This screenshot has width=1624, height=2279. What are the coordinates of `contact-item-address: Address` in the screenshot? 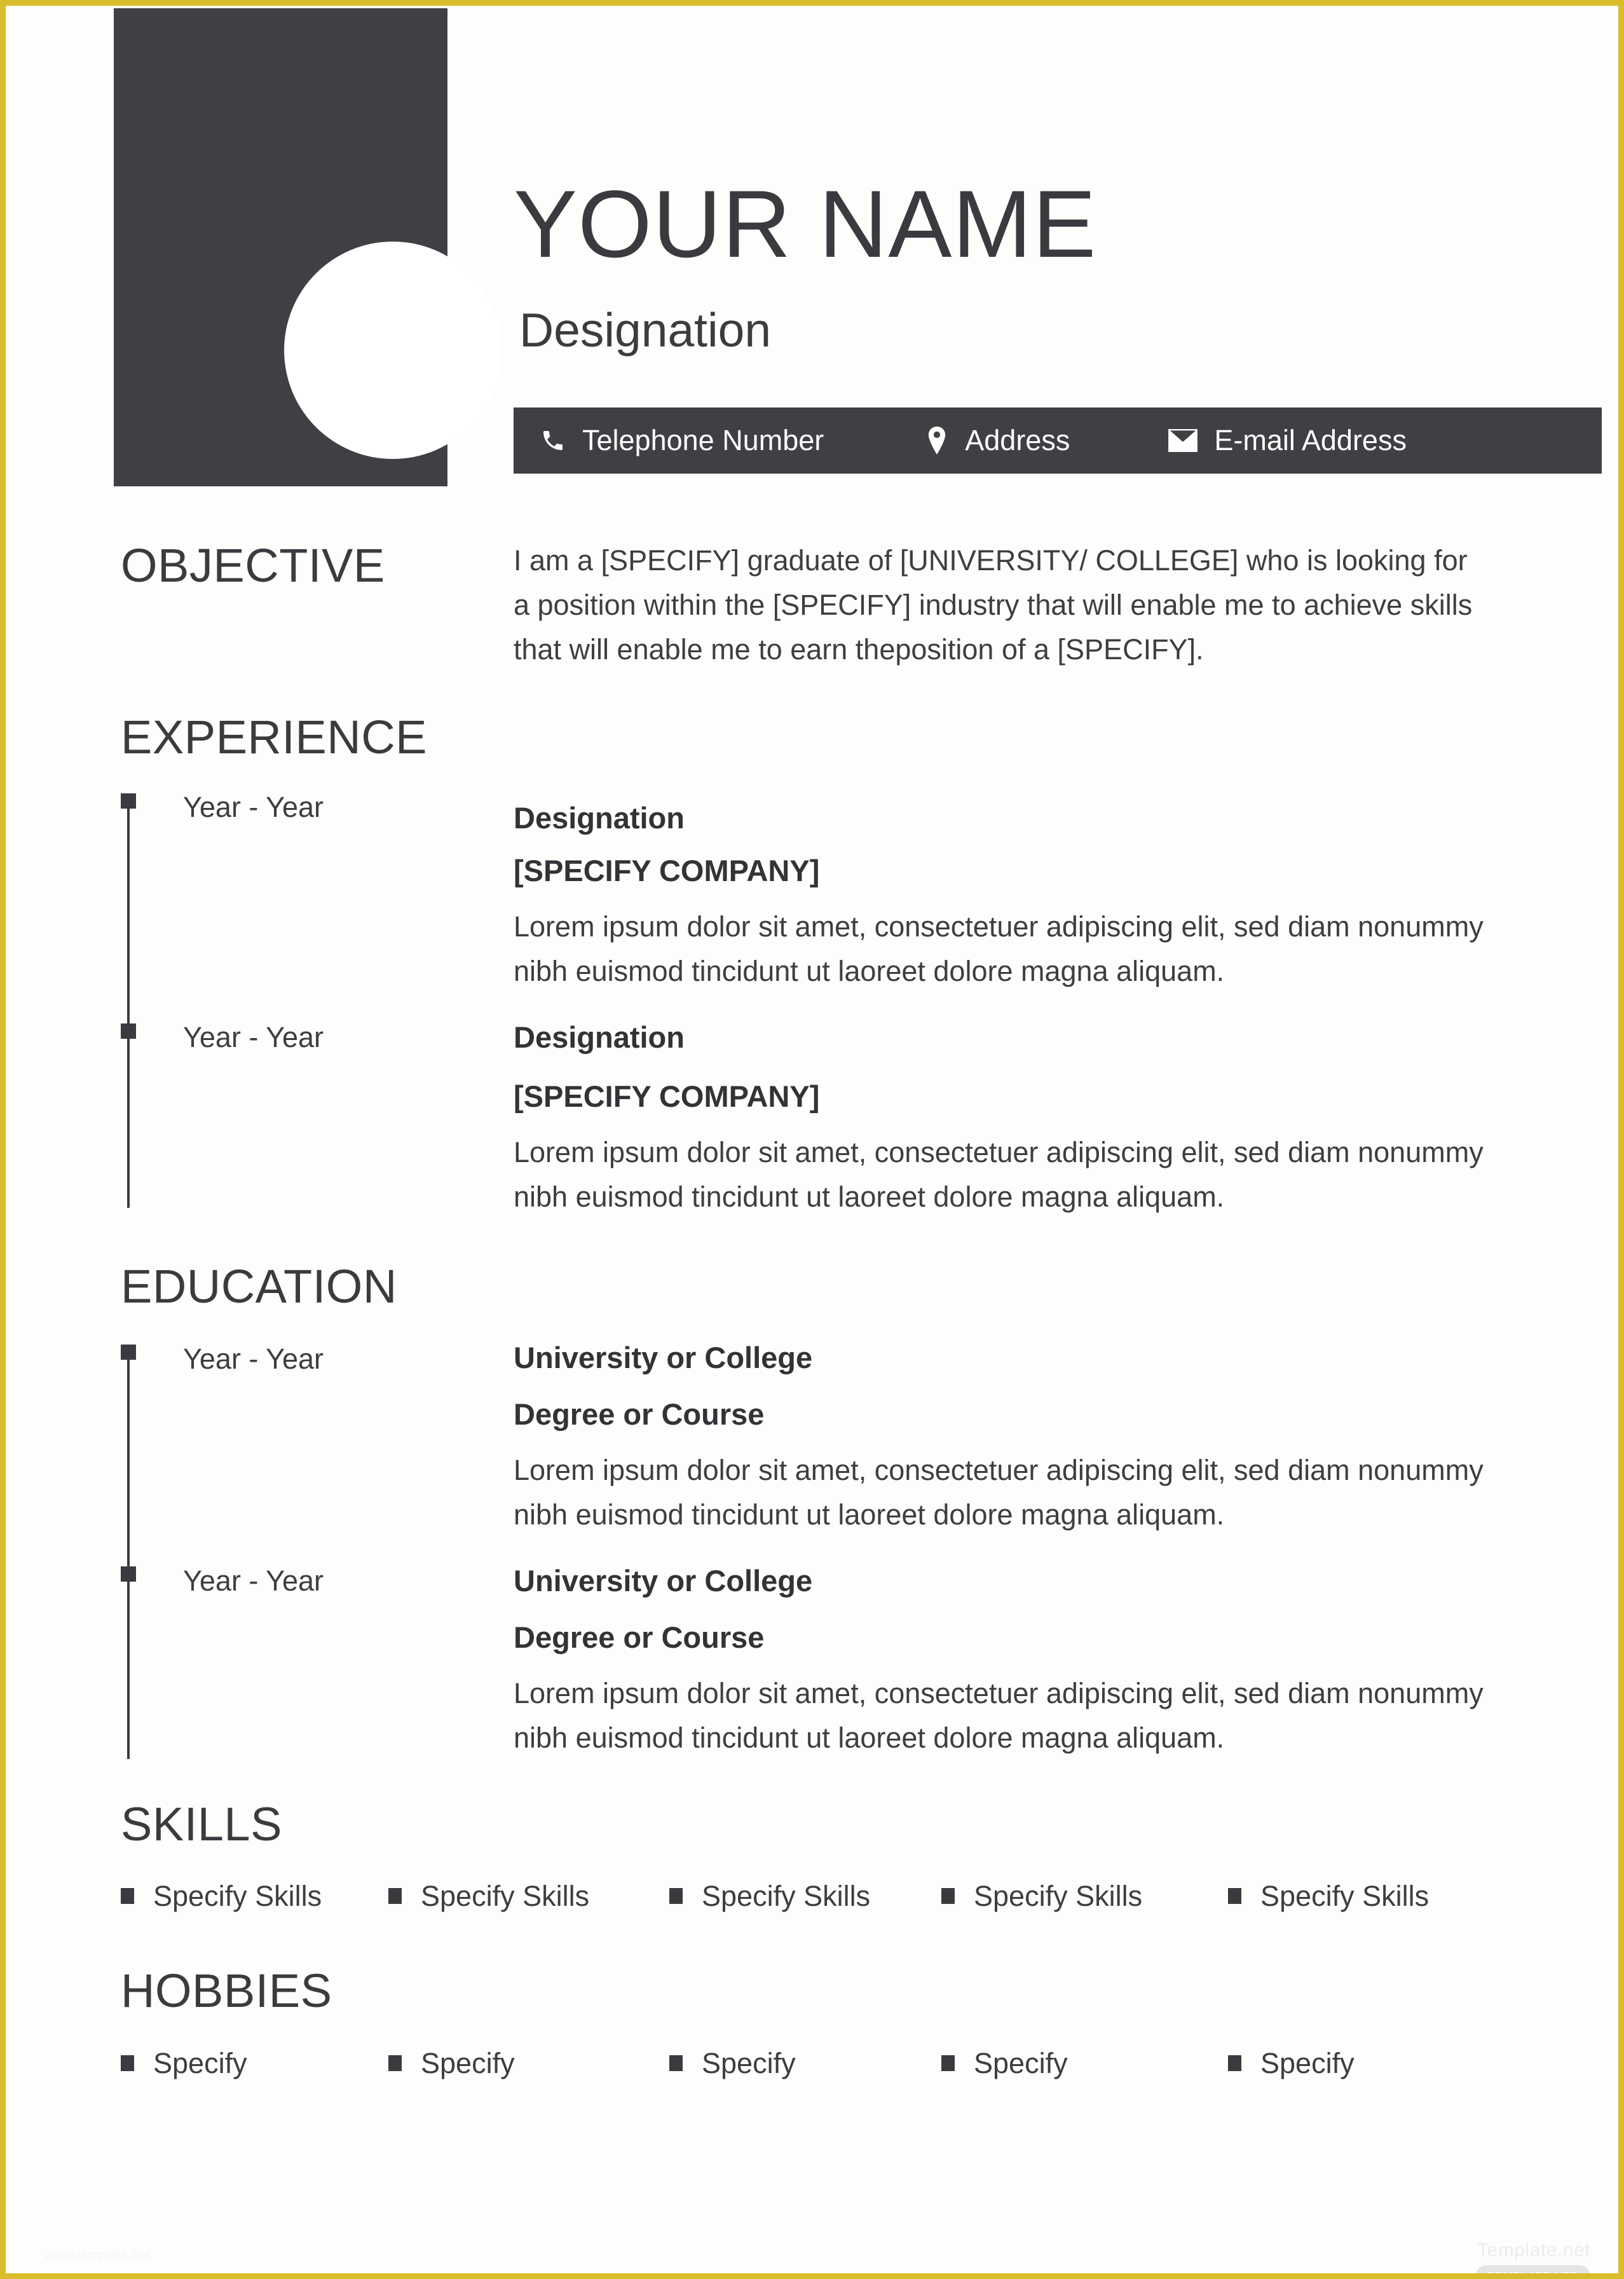 It's located at (997, 441).